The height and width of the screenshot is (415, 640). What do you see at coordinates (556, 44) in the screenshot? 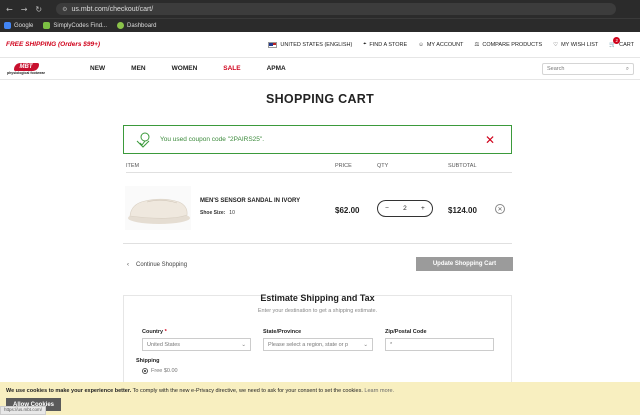
I see `heart-icon: ♡` at bounding box center [556, 44].